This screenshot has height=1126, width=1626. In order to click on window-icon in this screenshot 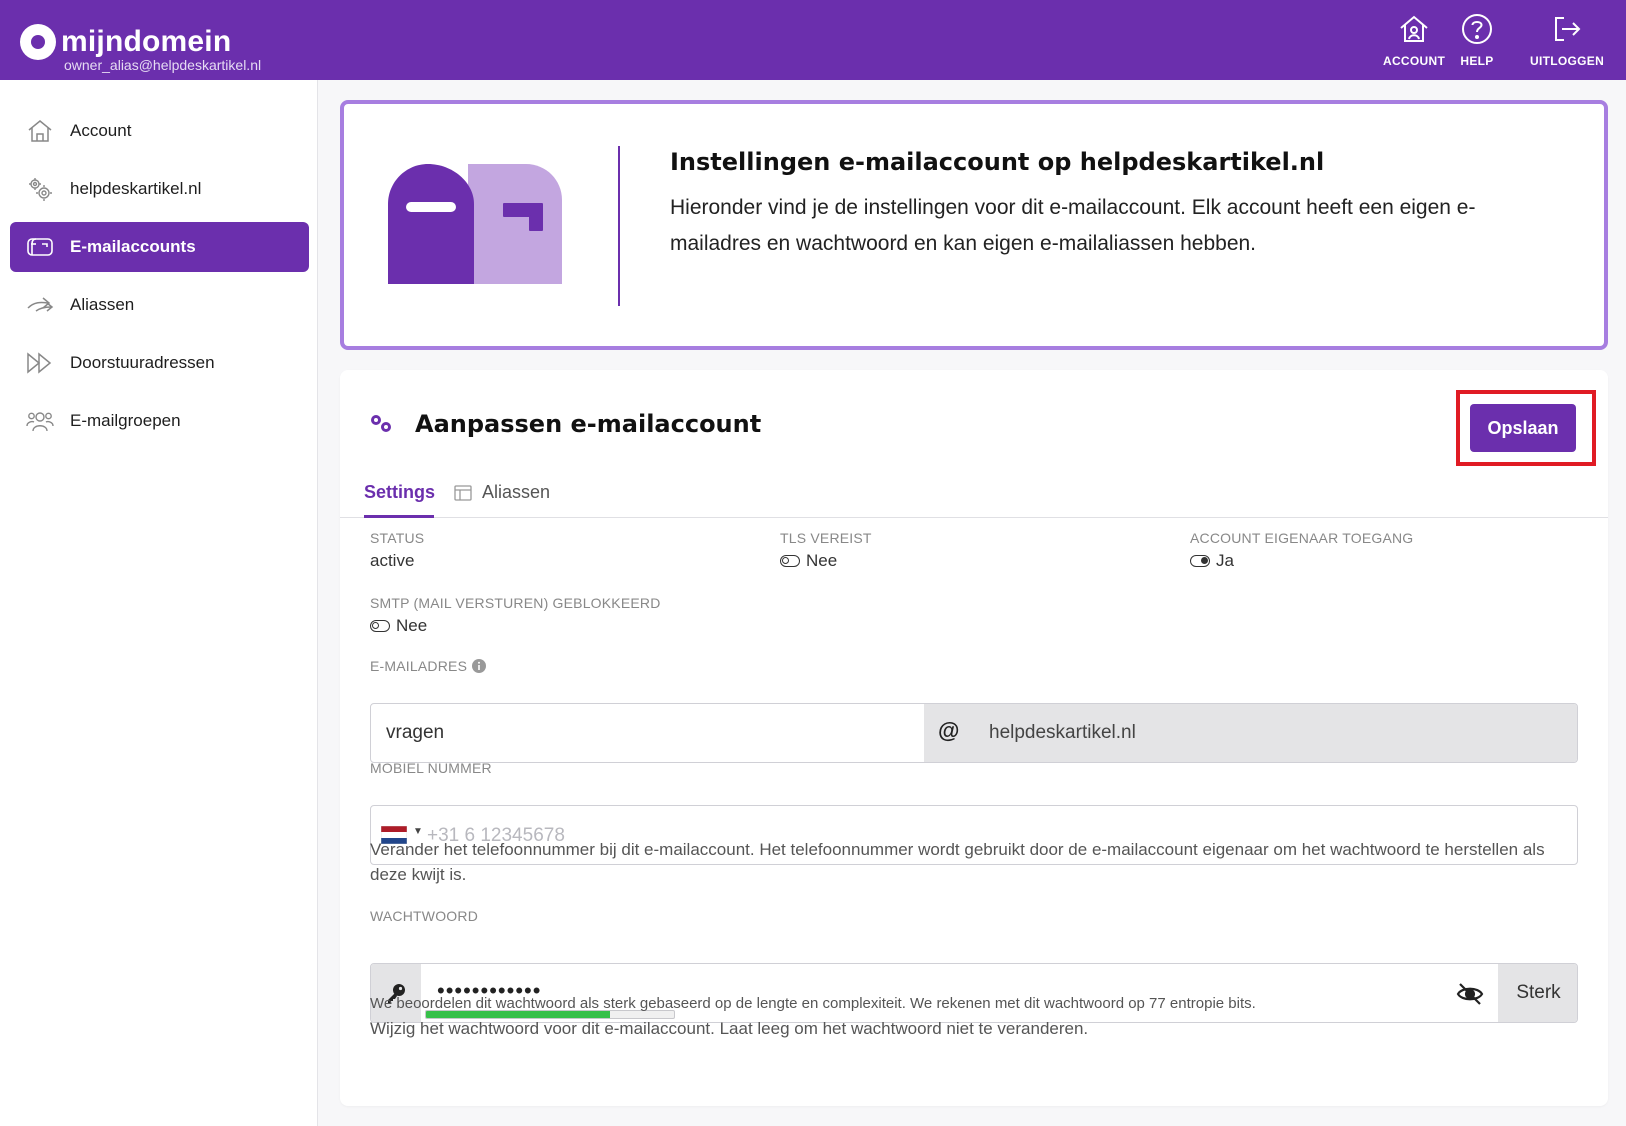, I will do `click(463, 492)`.